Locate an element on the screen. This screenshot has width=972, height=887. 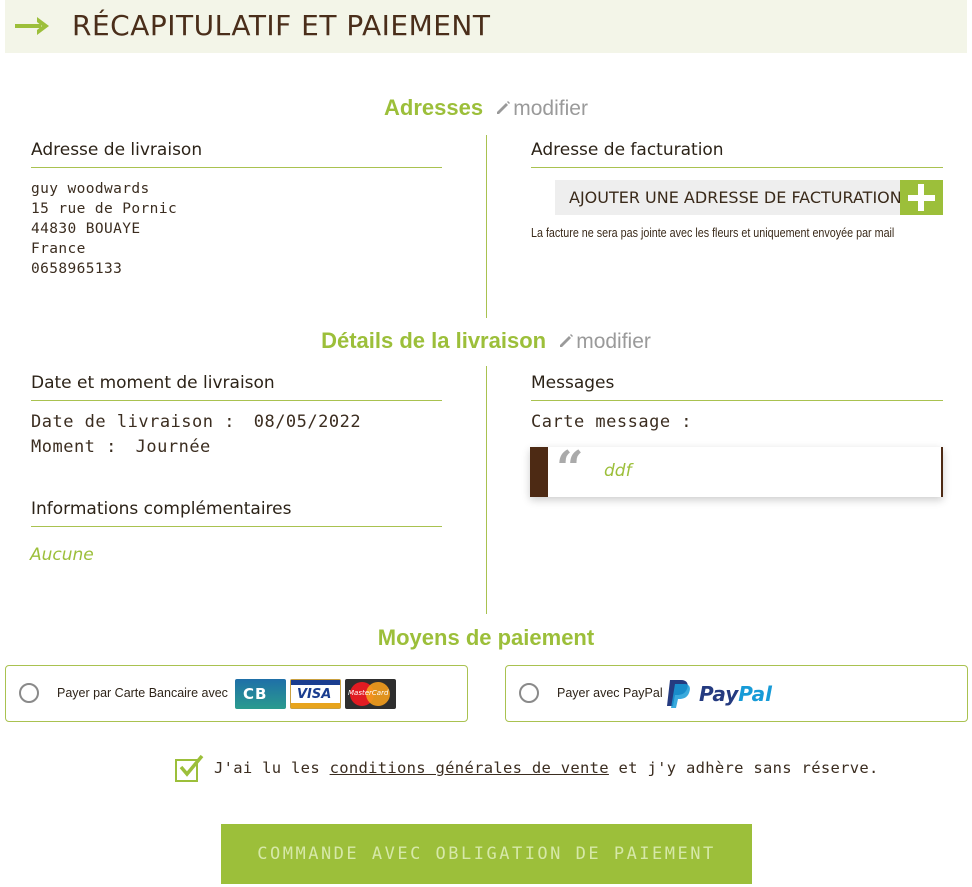
mastercard-logo-text: MasterCard is located at coordinates (368, 693).